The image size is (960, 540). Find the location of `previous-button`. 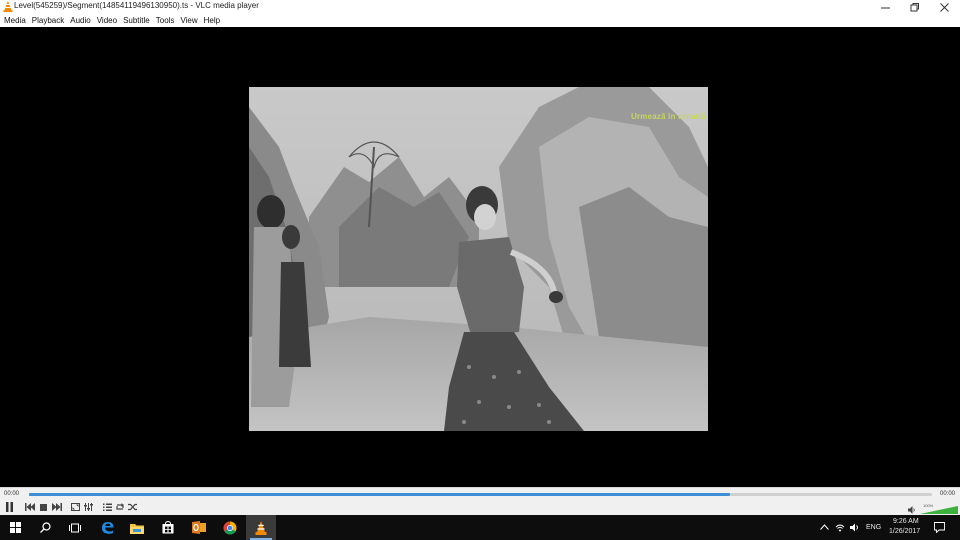

previous-button is located at coordinates (30, 507).